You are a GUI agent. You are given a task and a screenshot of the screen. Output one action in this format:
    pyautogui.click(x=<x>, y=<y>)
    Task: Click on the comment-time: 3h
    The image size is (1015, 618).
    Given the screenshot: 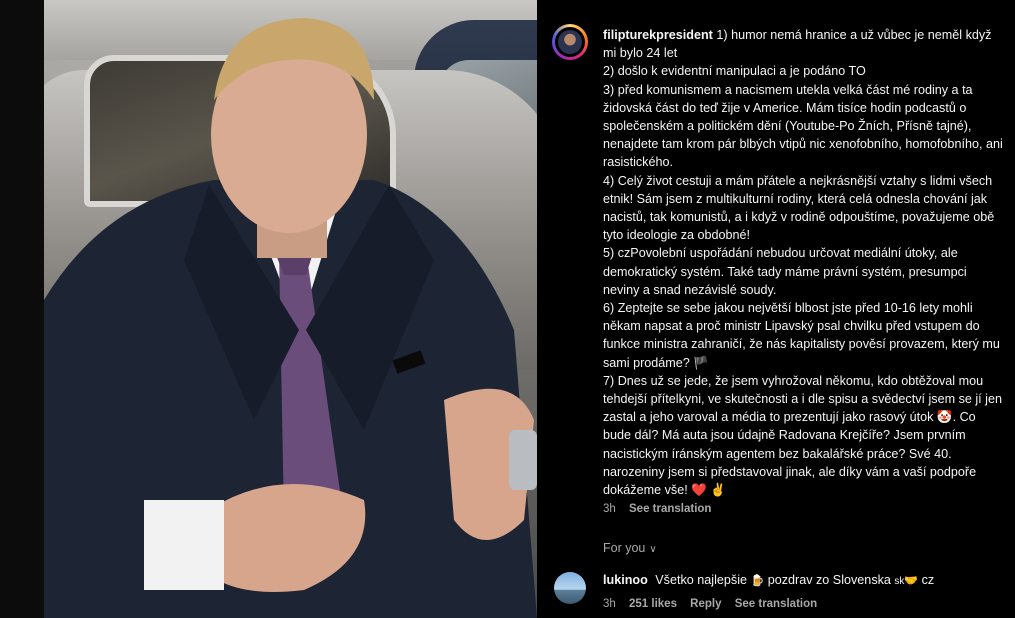 What is the action you would take?
    pyautogui.click(x=609, y=604)
    